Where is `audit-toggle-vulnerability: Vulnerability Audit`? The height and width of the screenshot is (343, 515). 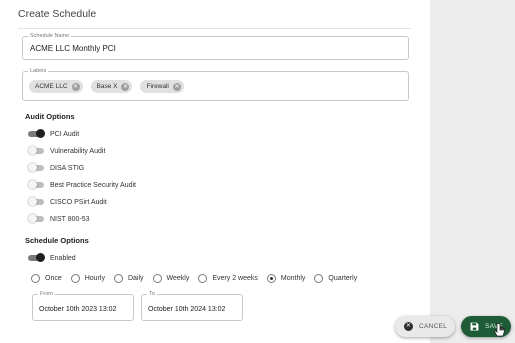
audit-toggle-vulnerability: Vulnerability Audit is located at coordinates (66, 151).